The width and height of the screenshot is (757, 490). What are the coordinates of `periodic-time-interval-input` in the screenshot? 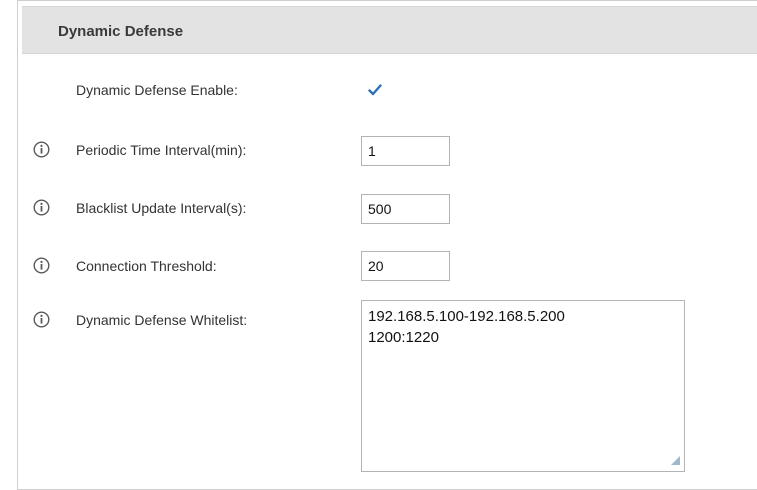 It's located at (405, 151).